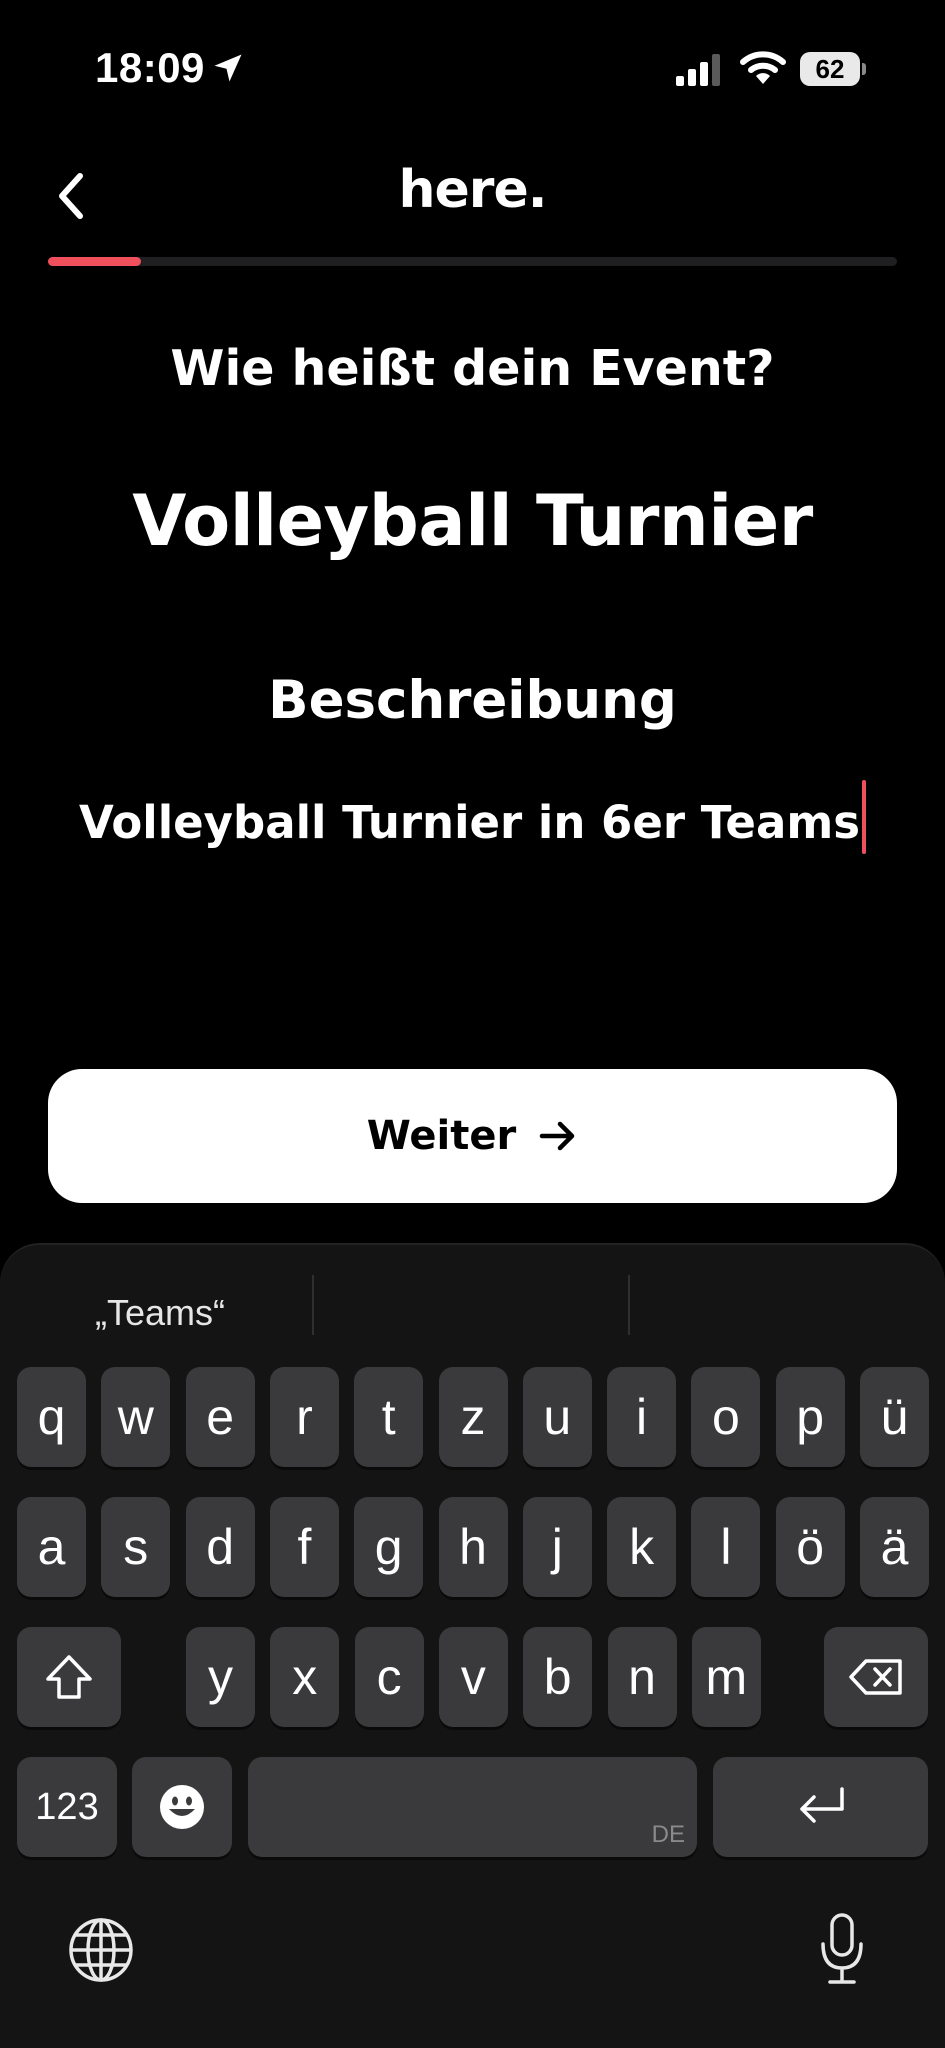  I want to click on emoji-key, so click(182, 1807).